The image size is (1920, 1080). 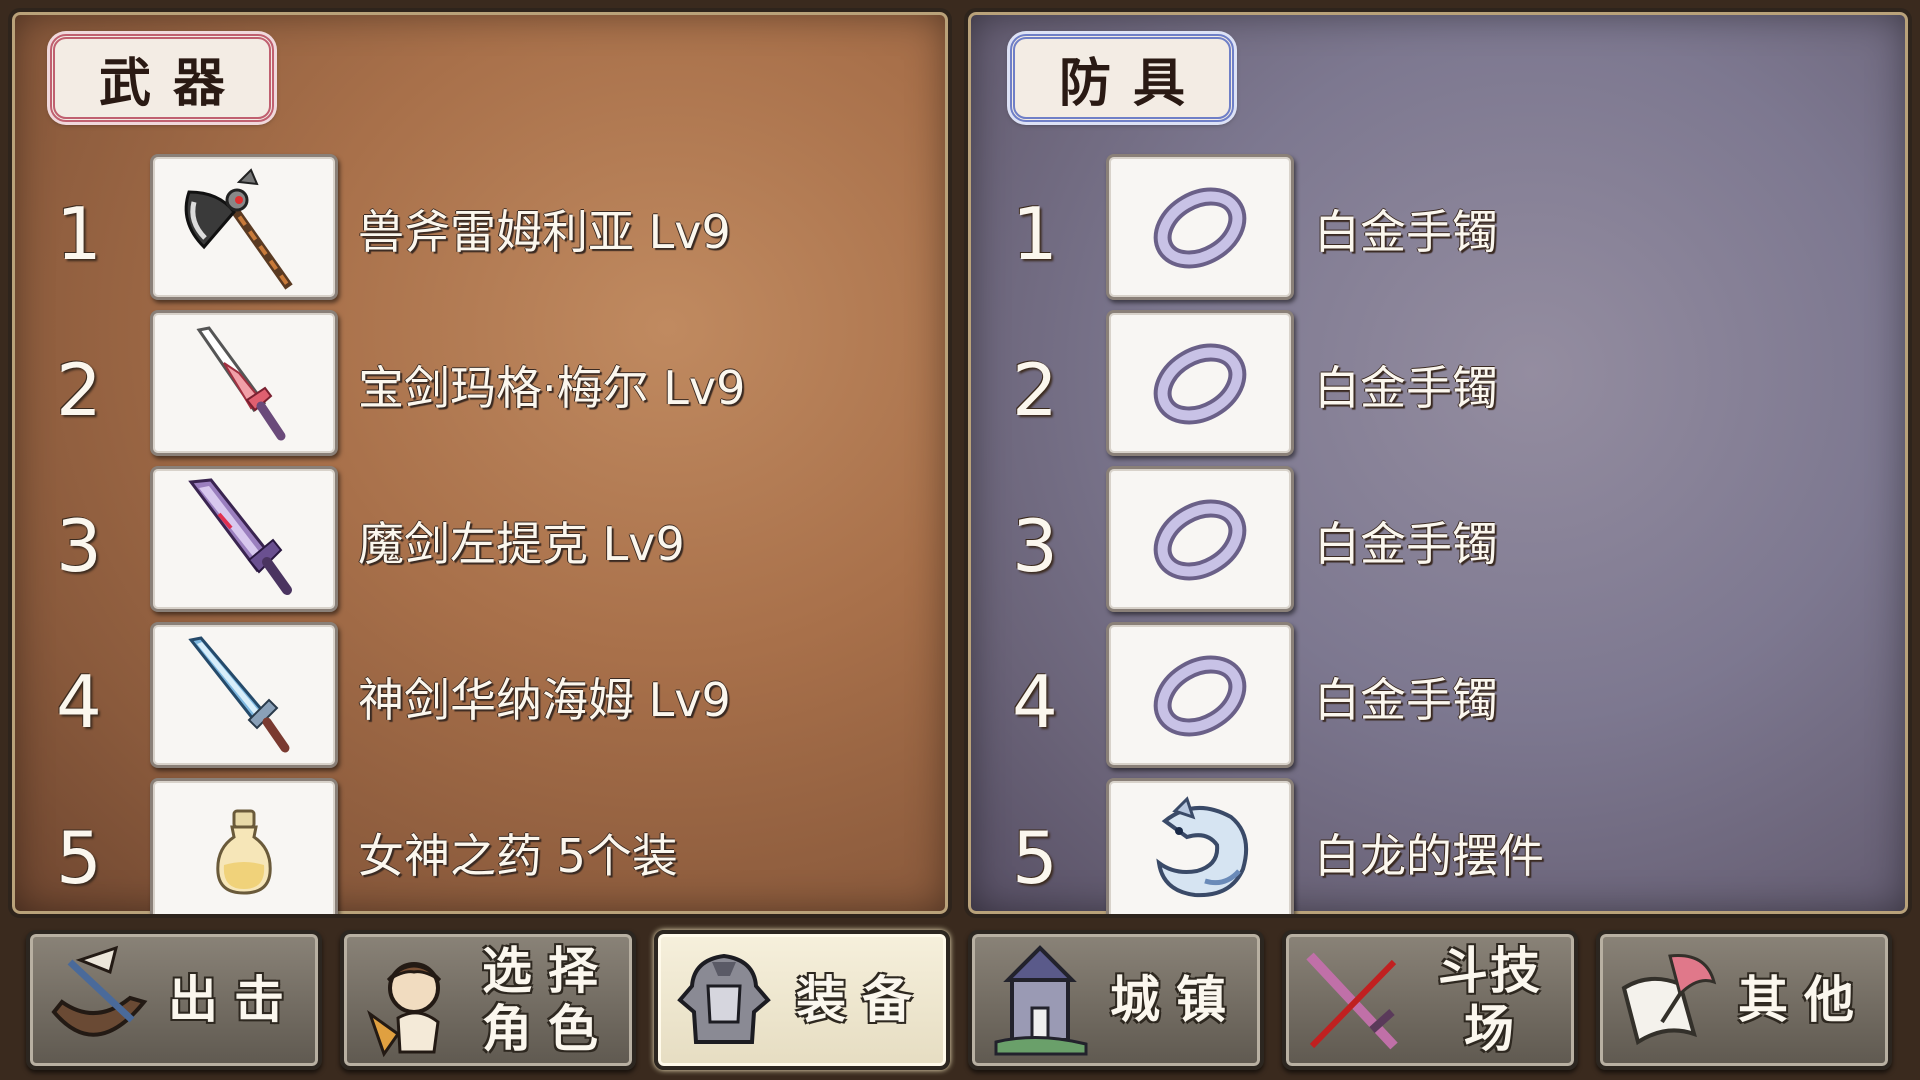 I want to click on nav-sortie-button: 出击, so click(x=174, y=1000).